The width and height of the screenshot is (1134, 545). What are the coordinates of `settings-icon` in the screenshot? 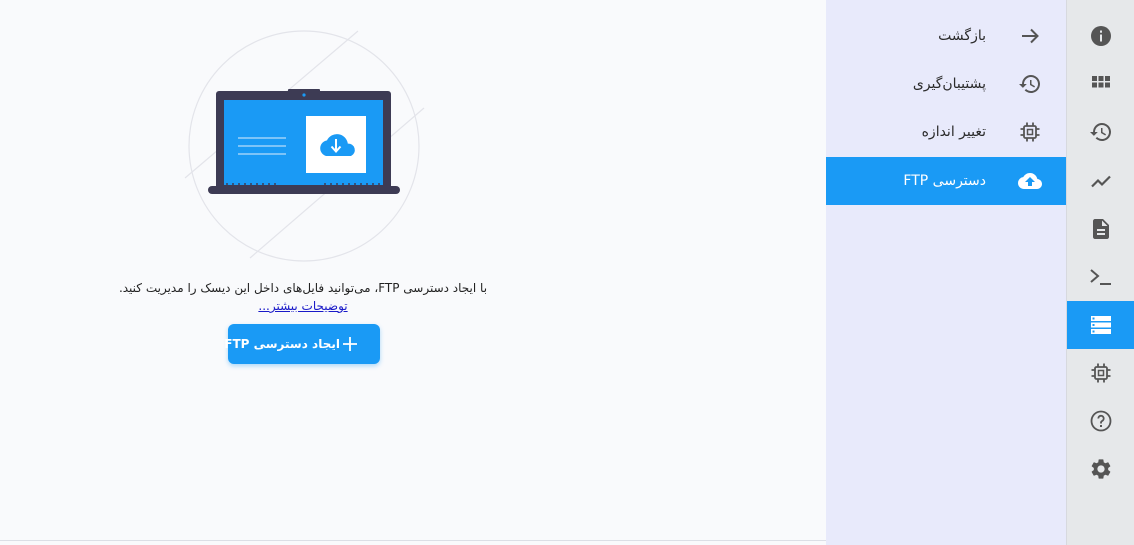 It's located at (1101, 469).